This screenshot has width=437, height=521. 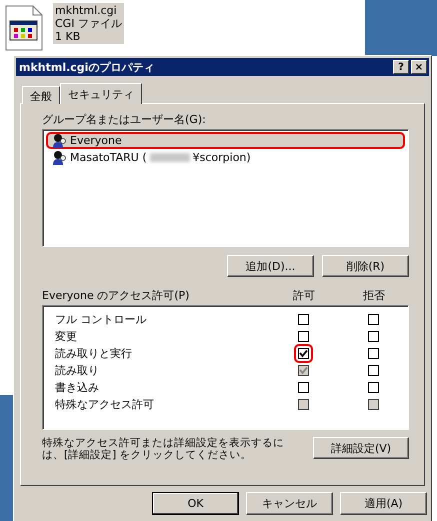 I want to click on tab: セキュリティ, so click(x=101, y=93).